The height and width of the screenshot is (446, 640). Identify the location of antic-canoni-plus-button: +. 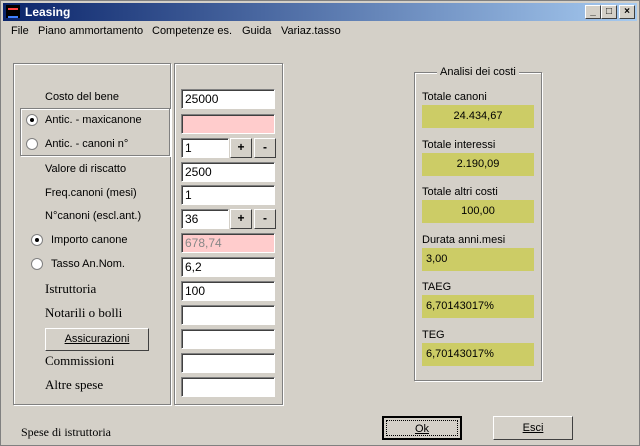
(241, 148).